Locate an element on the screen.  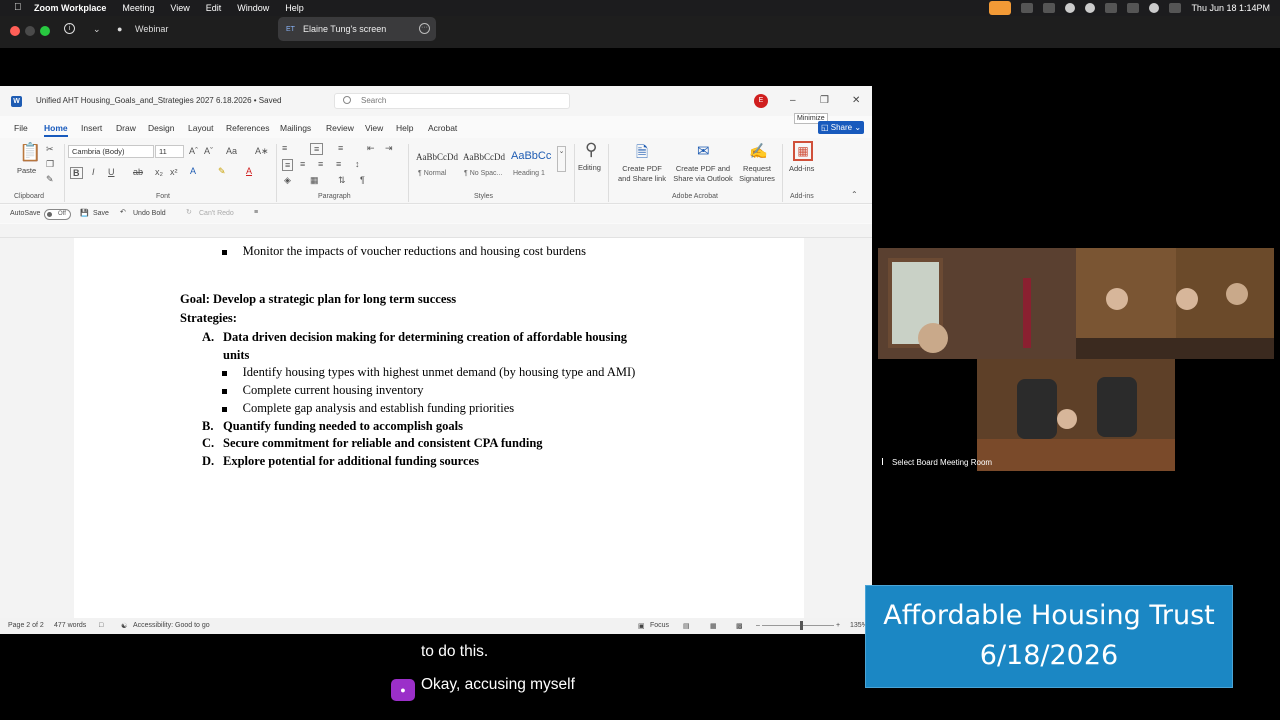
spotlight-search-icon is located at coordinates (1154, 8).